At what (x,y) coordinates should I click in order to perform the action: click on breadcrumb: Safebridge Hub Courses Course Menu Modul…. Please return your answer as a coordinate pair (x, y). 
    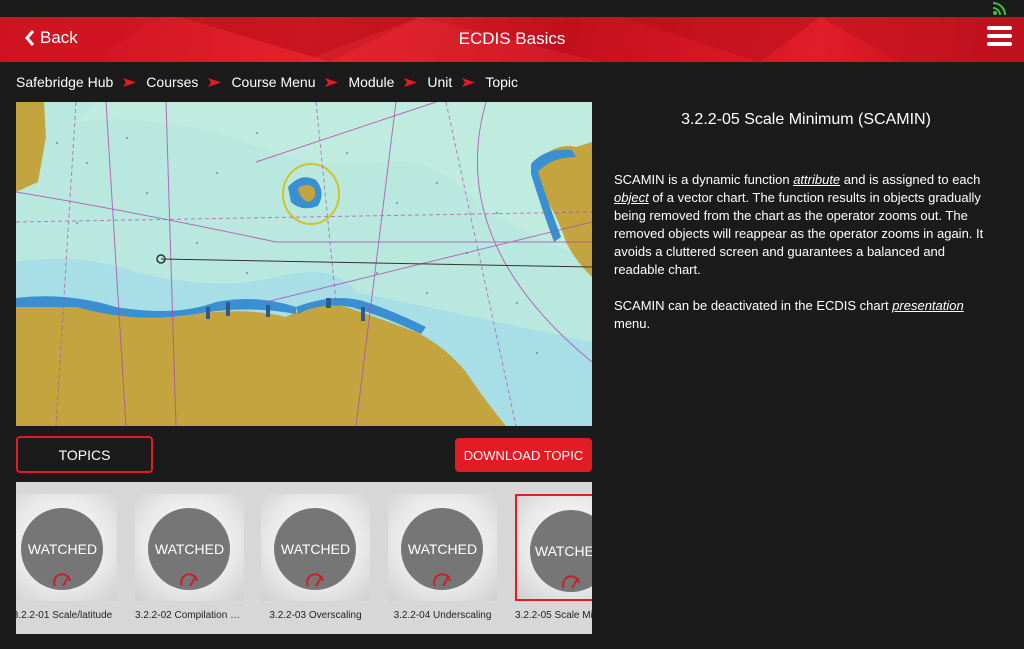
    Looking at the image, I should click on (267, 82).